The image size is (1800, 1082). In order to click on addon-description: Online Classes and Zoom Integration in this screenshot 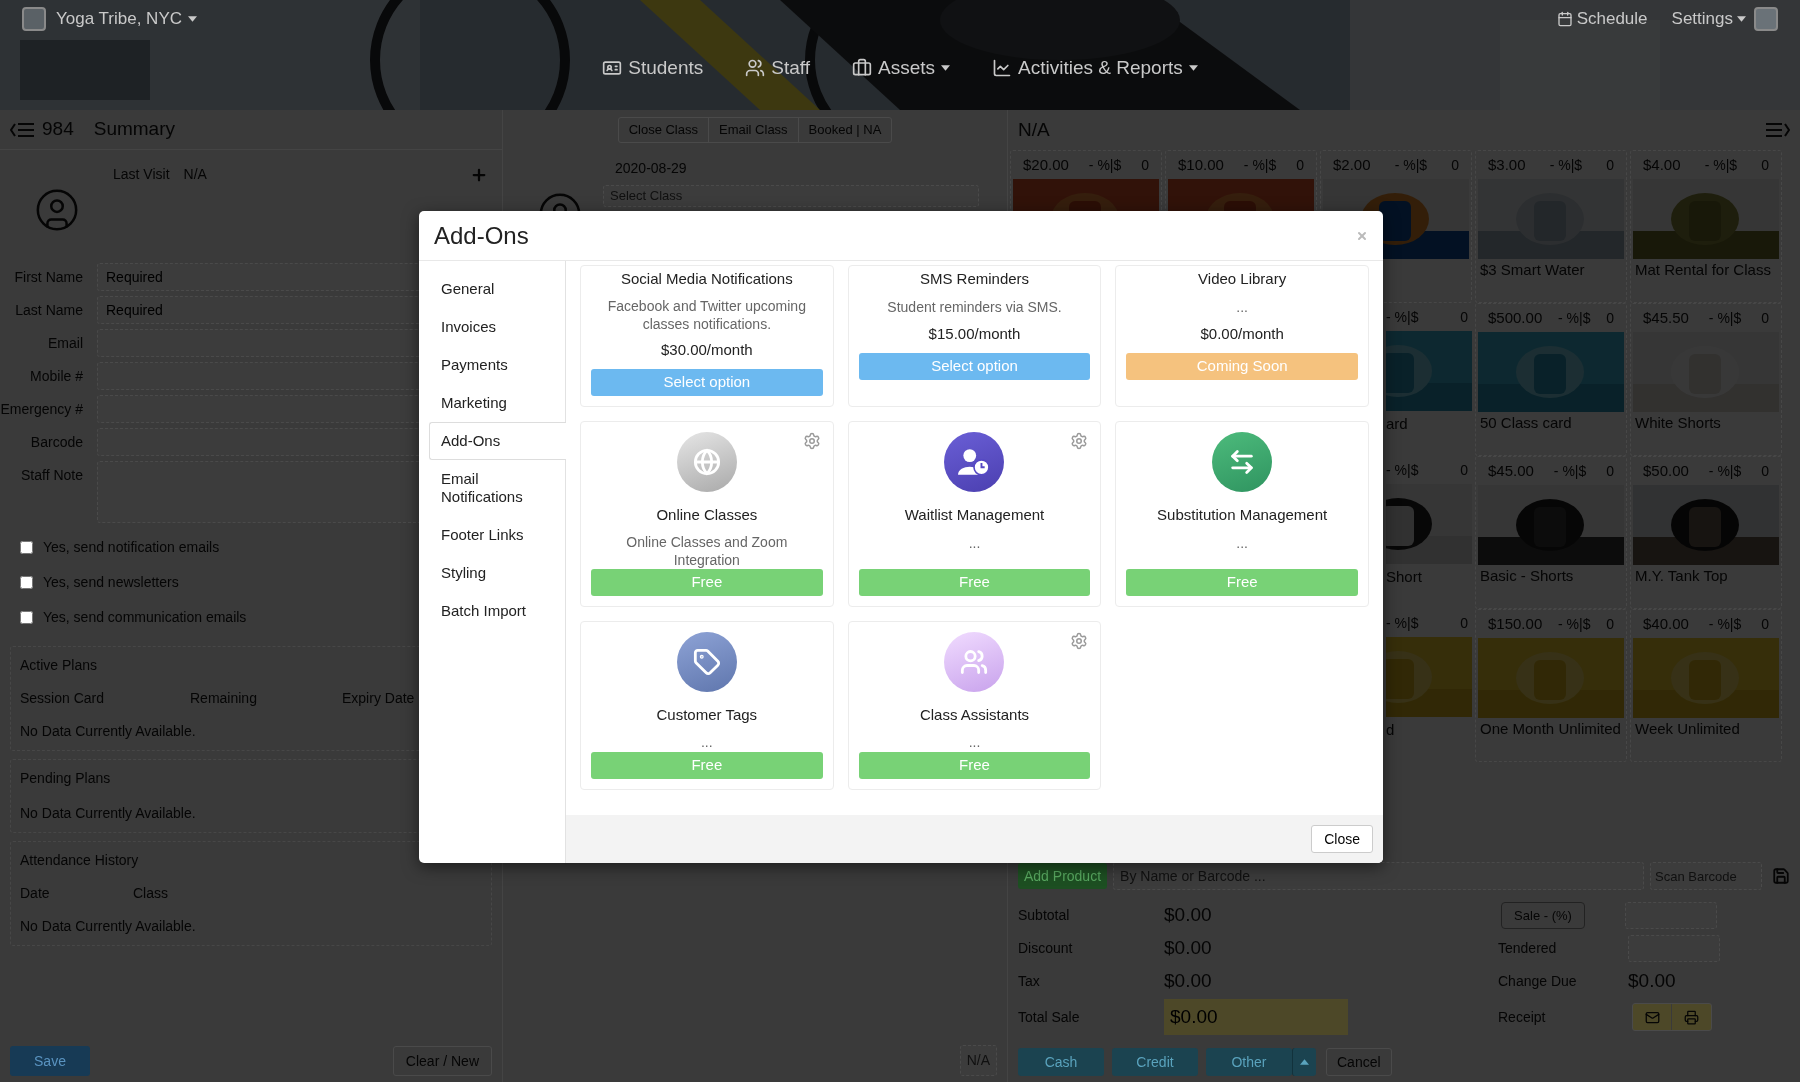, I will do `click(707, 550)`.